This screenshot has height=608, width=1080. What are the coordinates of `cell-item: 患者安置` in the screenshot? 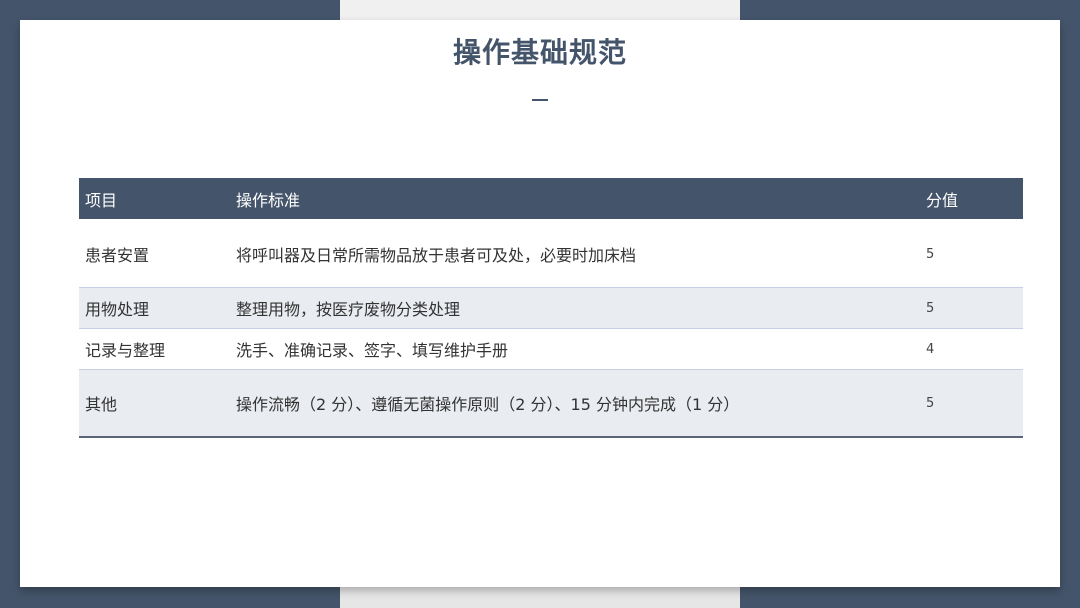 It's located at (154, 254).